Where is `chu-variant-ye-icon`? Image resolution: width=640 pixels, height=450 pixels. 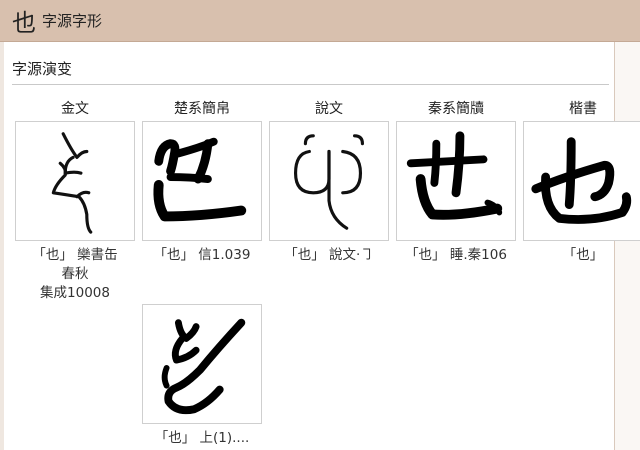 chu-variant-ye-icon is located at coordinates (202, 364).